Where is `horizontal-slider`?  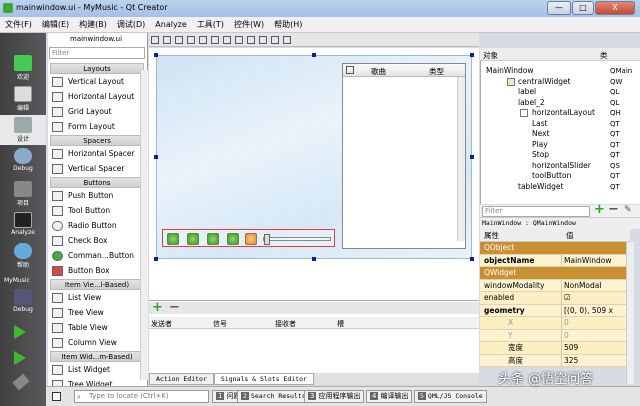 horizontal-slider is located at coordinates (297, 239).